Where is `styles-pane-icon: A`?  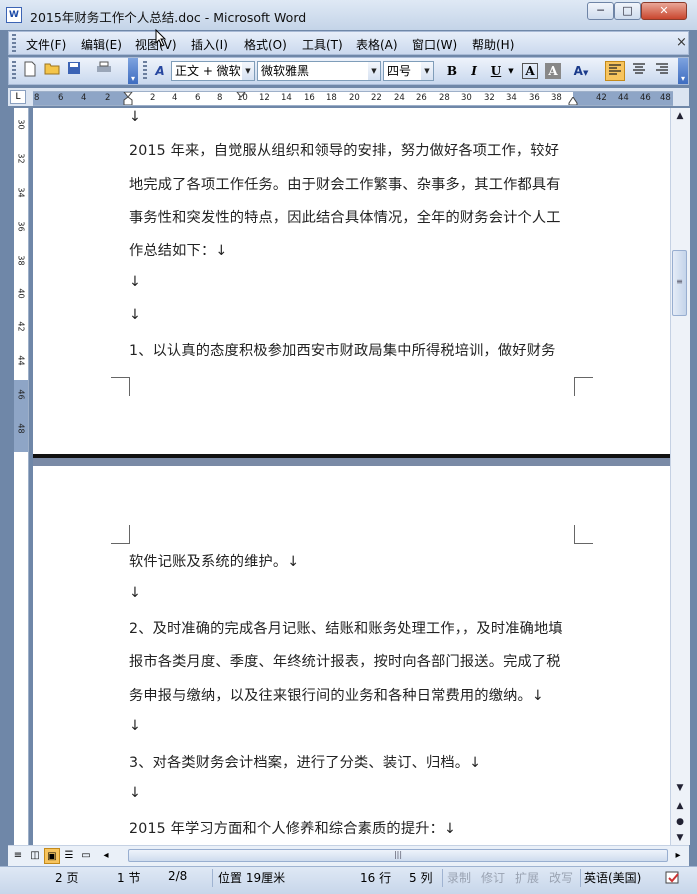
styles-pane-icon: A is located at coordinates (160, 71).